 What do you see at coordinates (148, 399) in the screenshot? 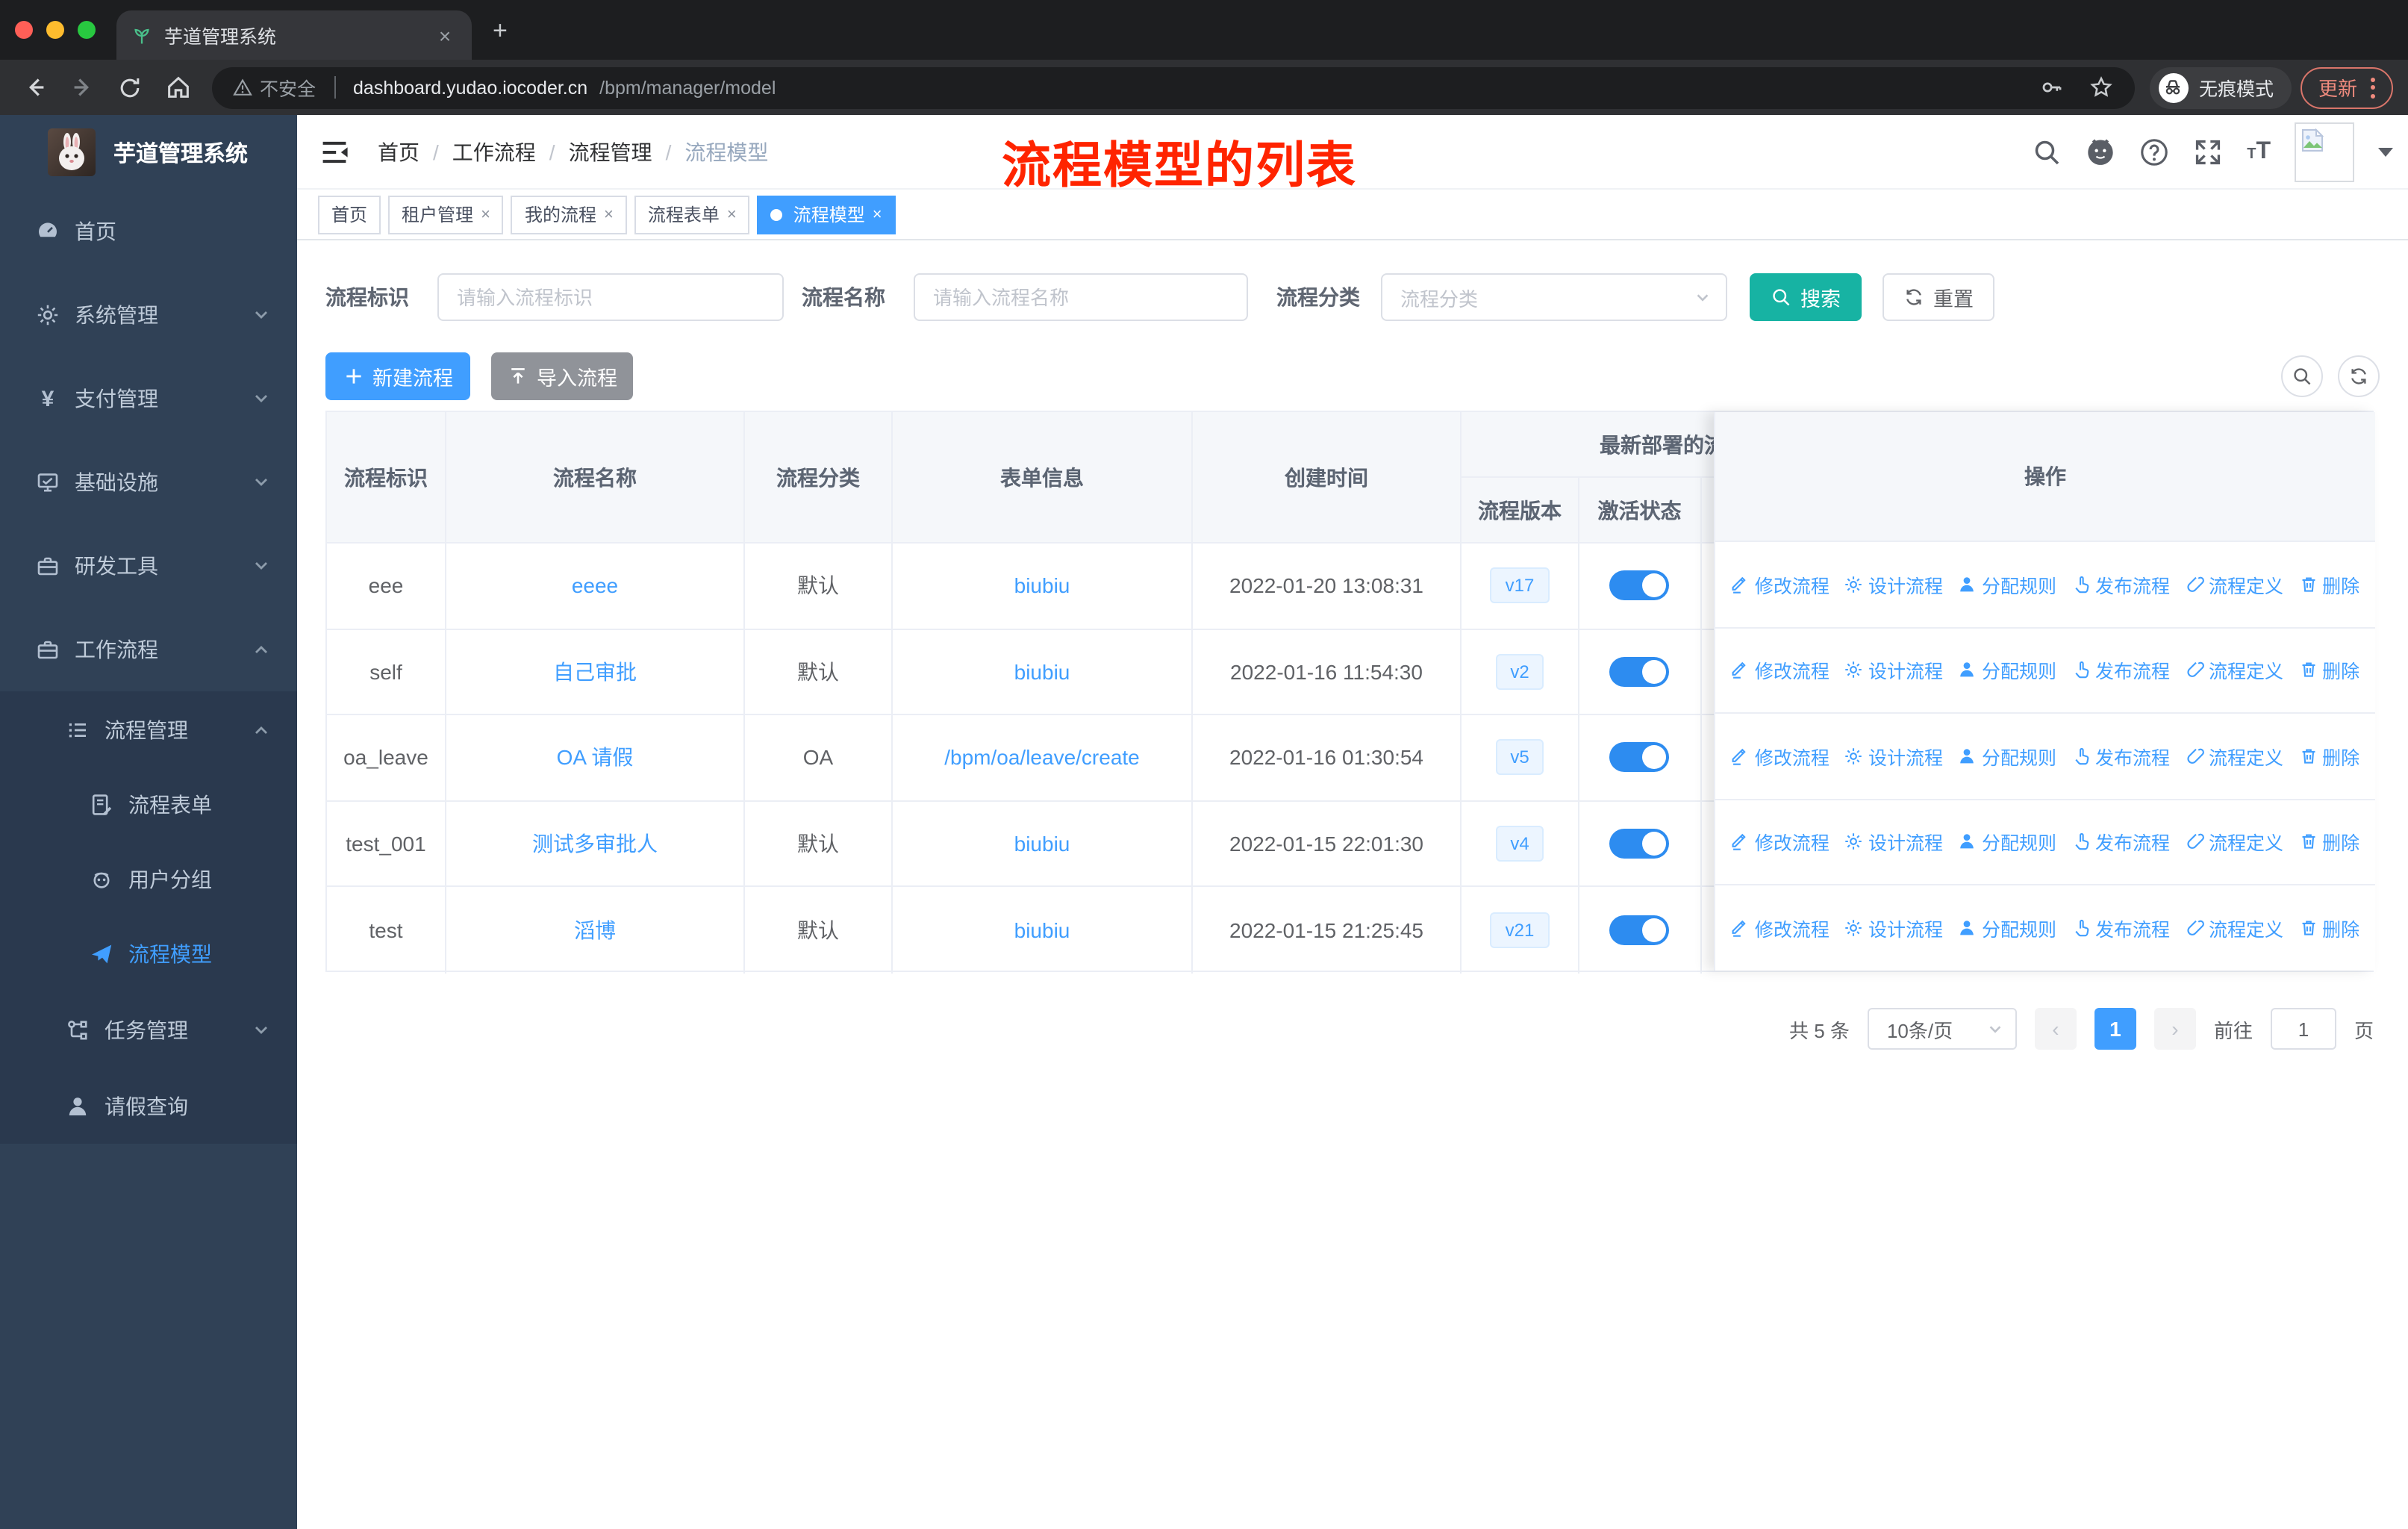
I see `sidebar-item-pay: ¥ 支付管理` at bounding box center [148, 399].